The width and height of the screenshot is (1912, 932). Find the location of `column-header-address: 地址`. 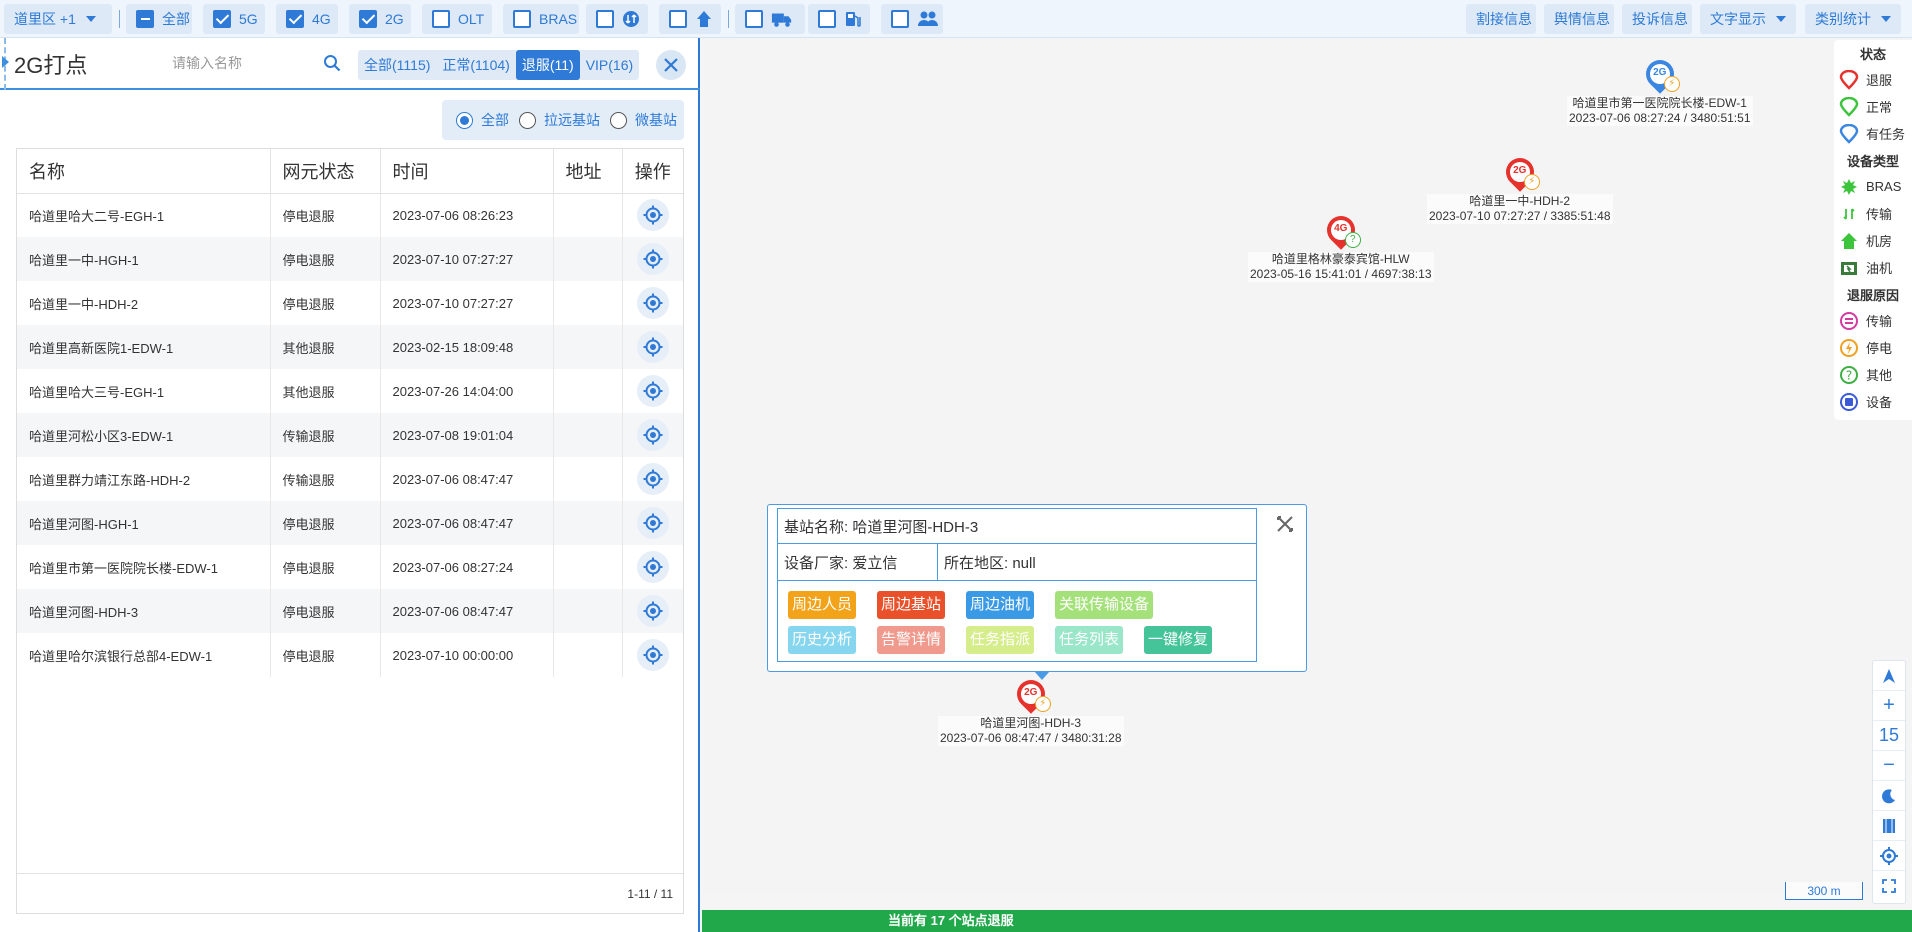

column-header-address: 地址 is located at coordinates (588, 171).